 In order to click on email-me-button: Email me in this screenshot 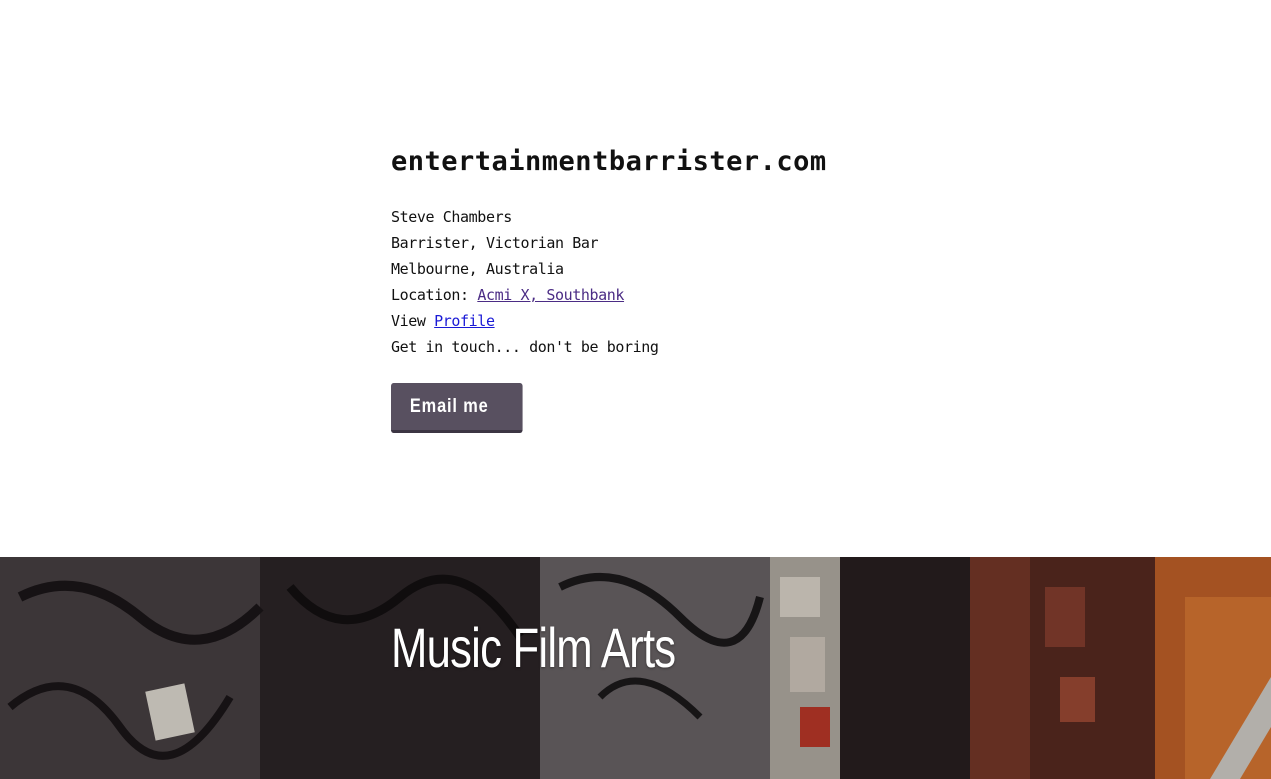, I will do `click(457, 408)`.